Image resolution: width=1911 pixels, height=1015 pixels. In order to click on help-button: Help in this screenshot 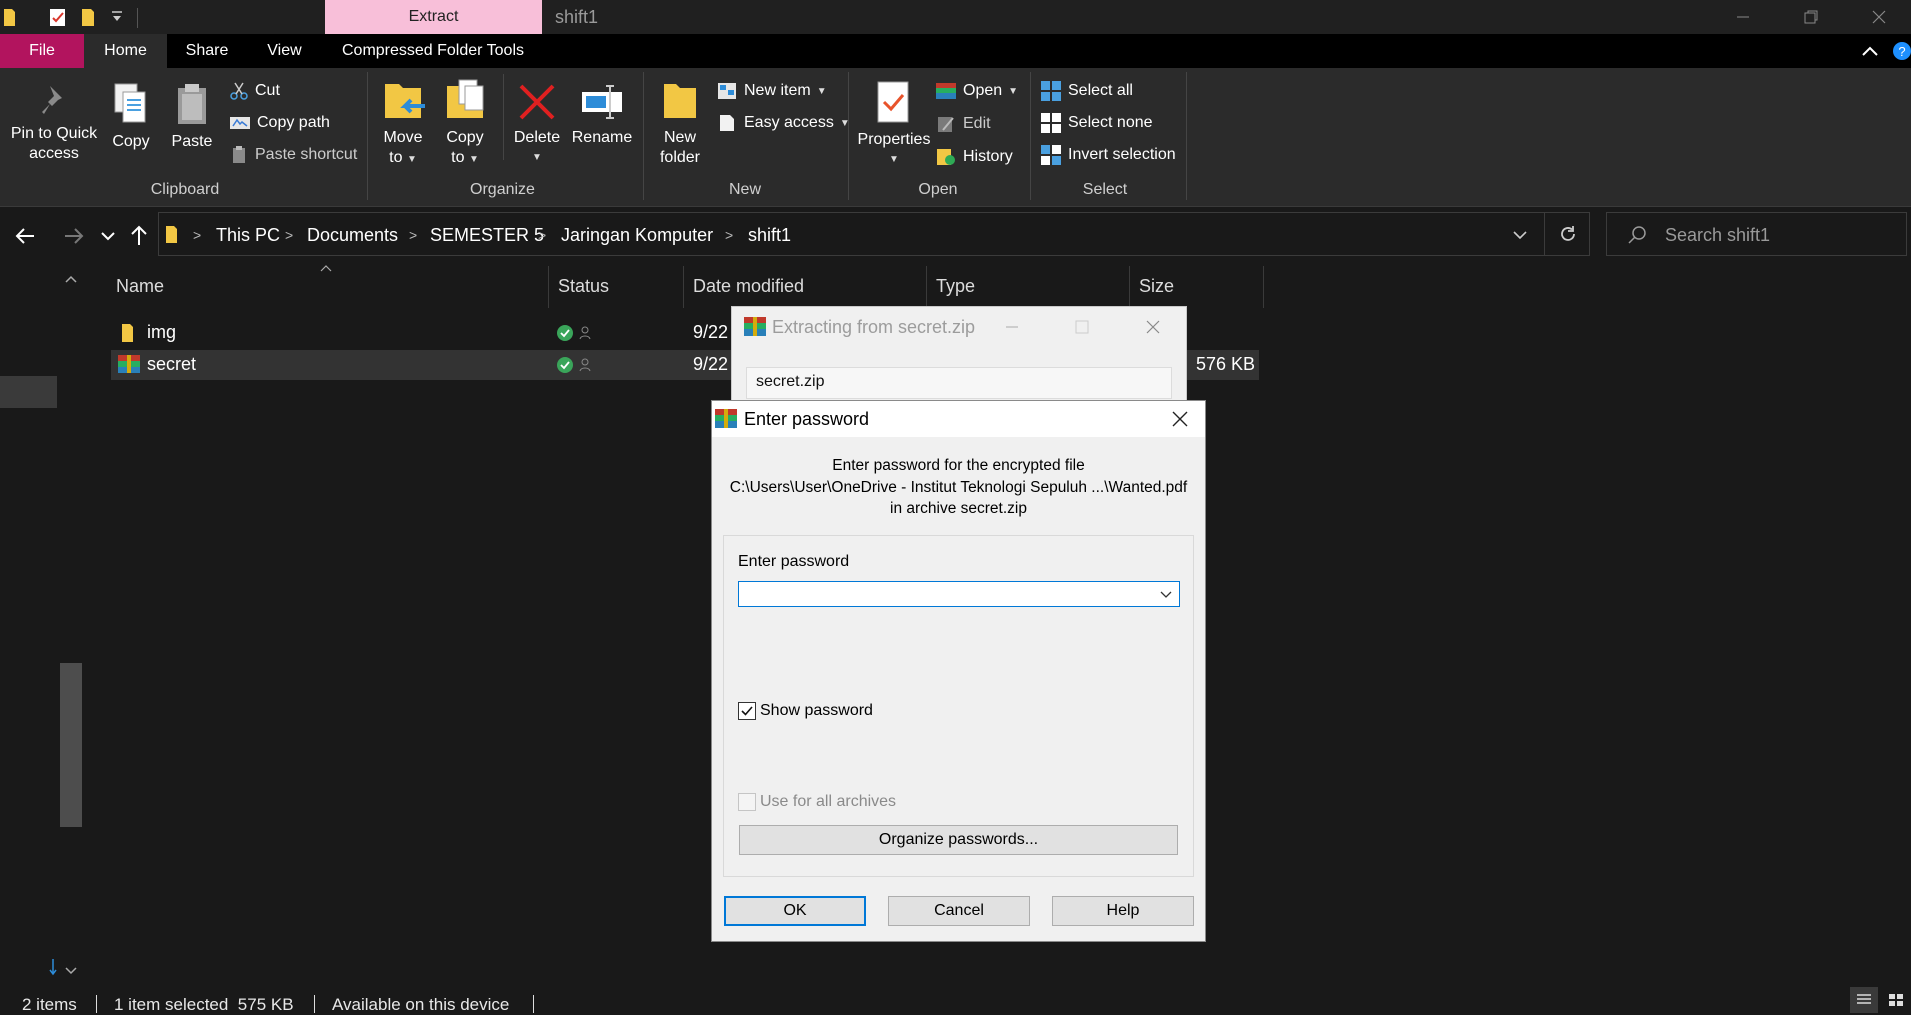, I will do `click(1123, 911)`.